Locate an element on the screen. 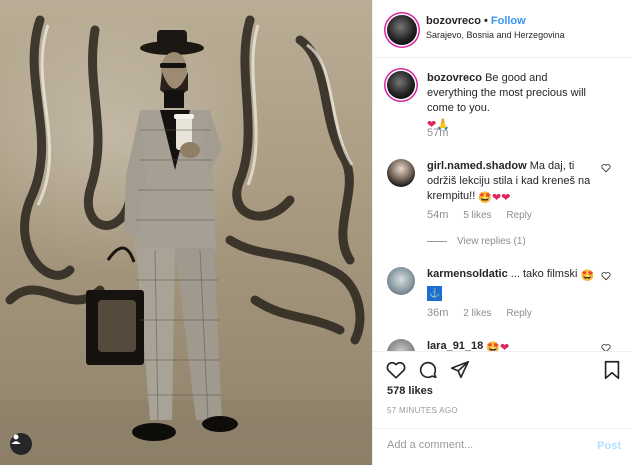 This screenshot has height=465, width=632. view-replies-button: View replies (1) is located at coordinates (476, 241).